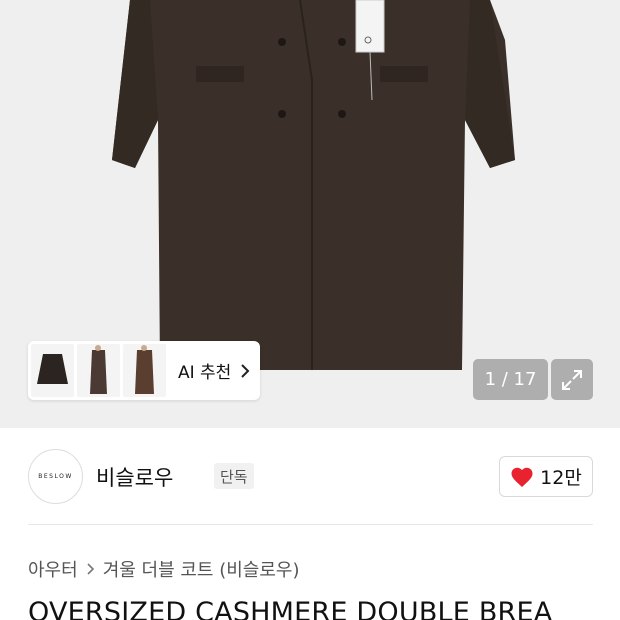 This screenshot has width=620, height=620. I want to click on brand-logo: BESLOW, so click(55, 476).